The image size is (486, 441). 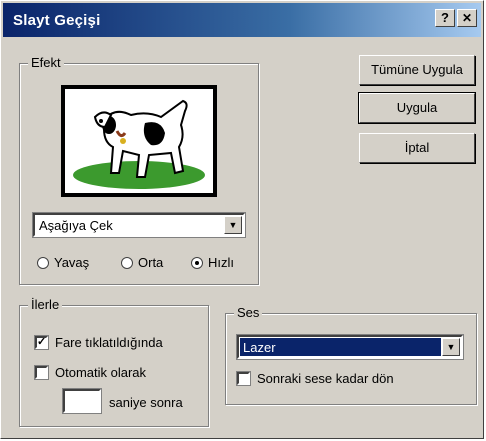 I want to click on radio-slow: Yavaş, so click(x=63, y=262).